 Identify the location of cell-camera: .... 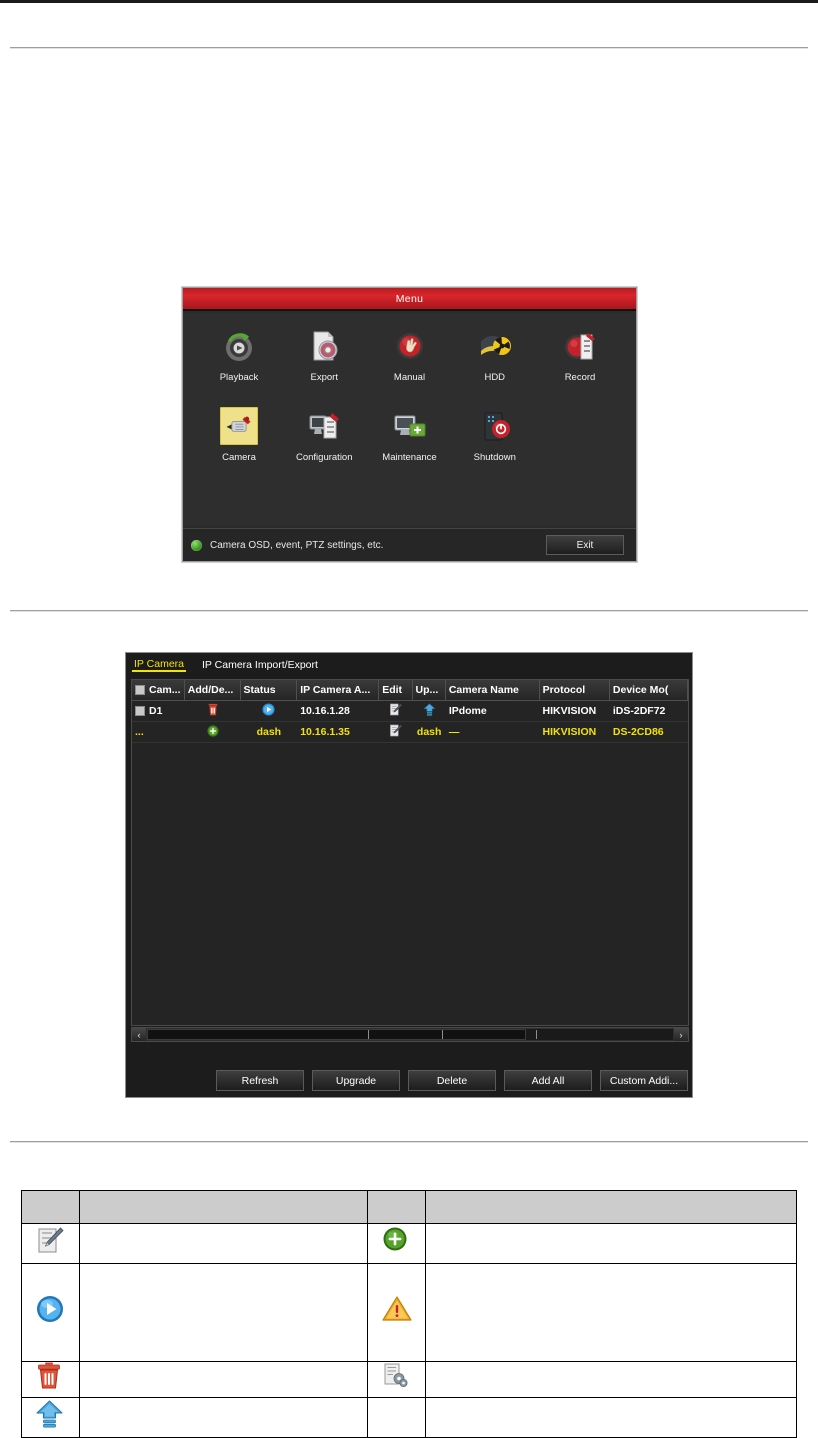
(158, 732).